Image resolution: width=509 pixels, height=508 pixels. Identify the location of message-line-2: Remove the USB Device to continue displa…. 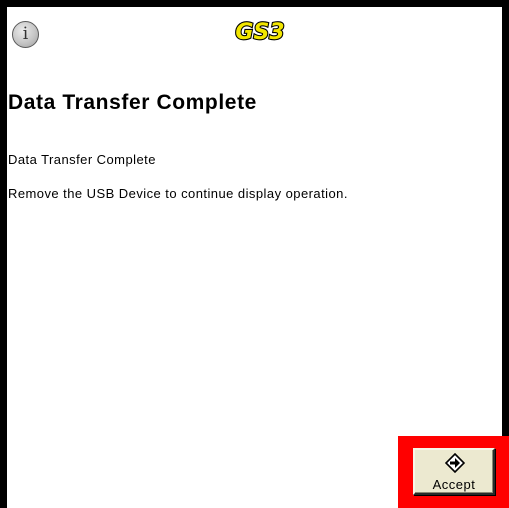
(178, 193).